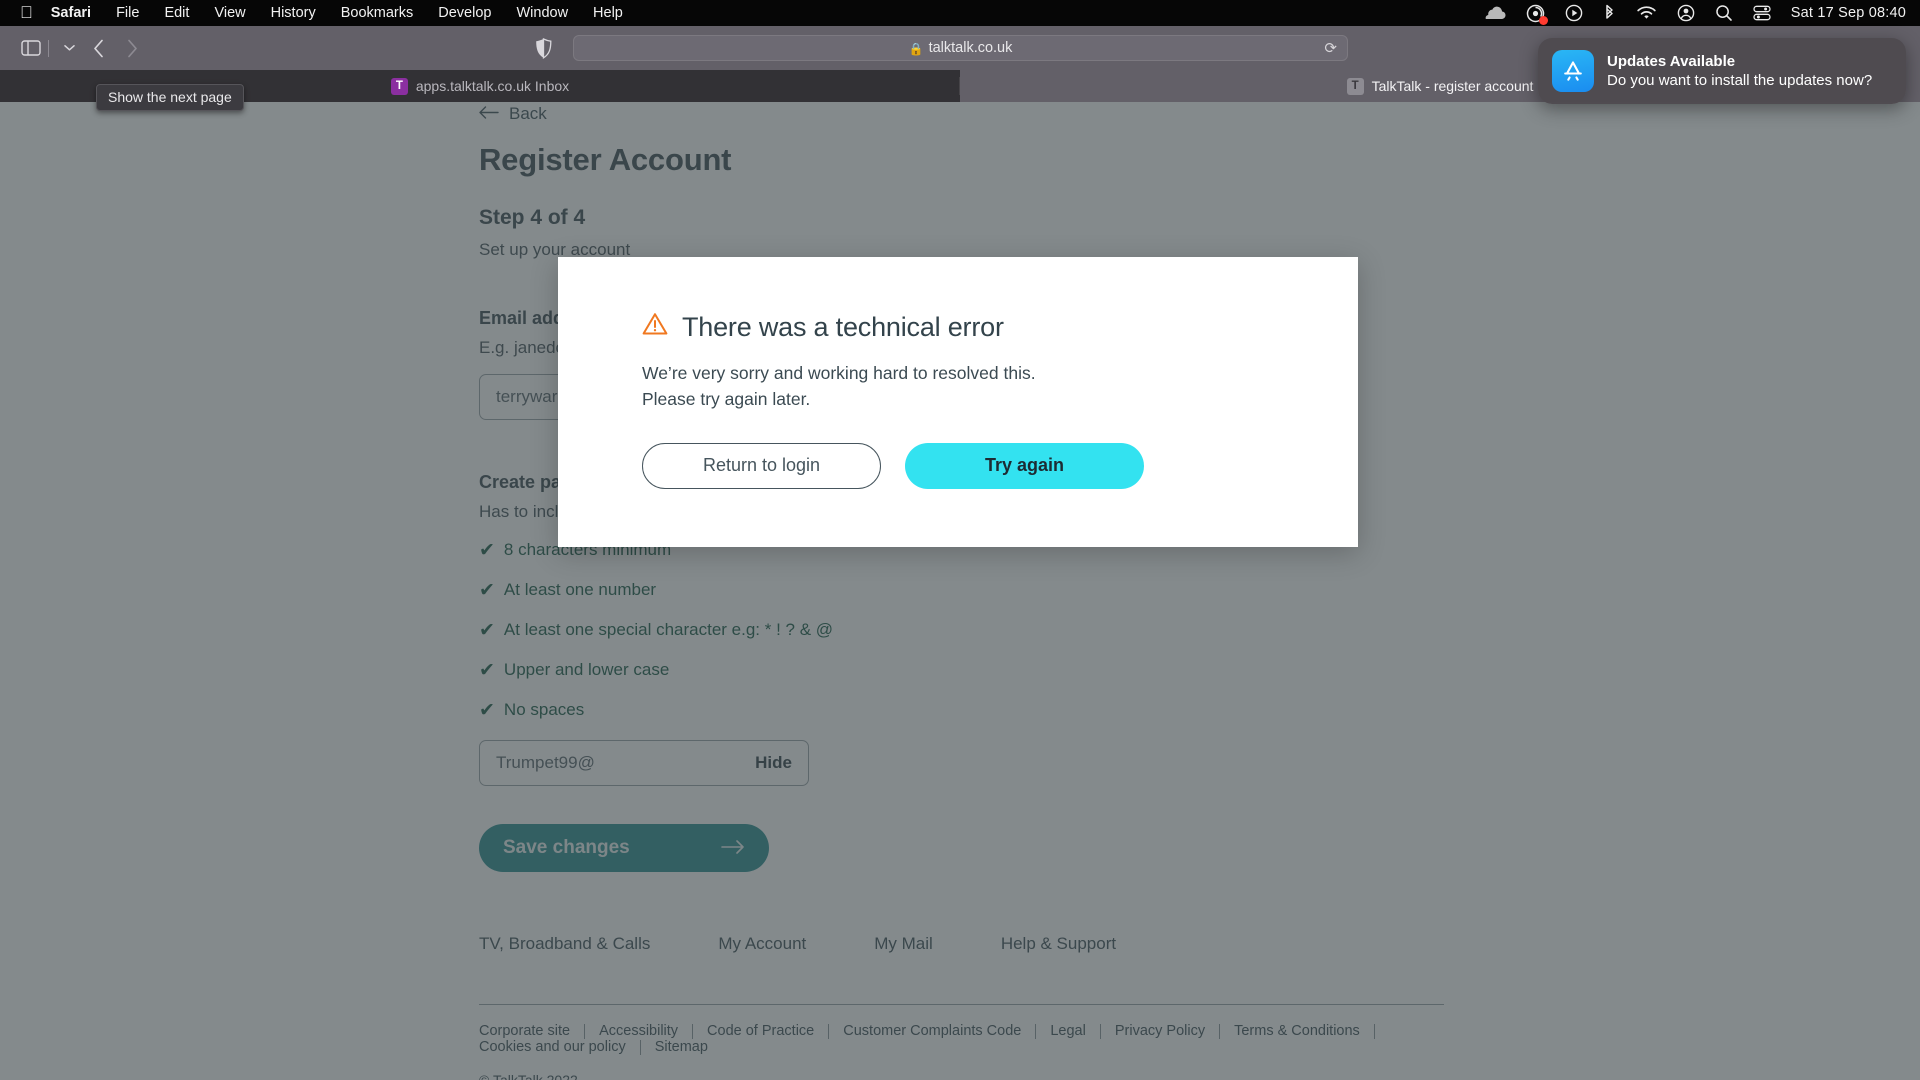  What do you see at coordinates (1537, 14) in the screenshot?
I see `screen-recording-icon` at bounding box center [1537, 14].